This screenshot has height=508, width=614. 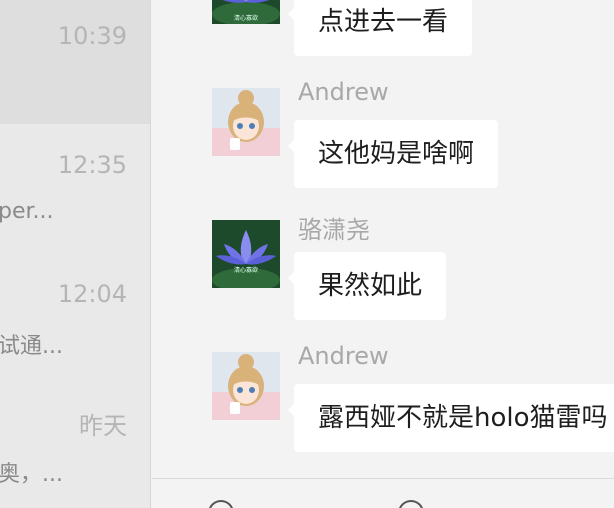 What do you see at coordinates (92, 36) in the screenshot?
I see `conversation-time: 10:39` at bounding box center [92, 36].